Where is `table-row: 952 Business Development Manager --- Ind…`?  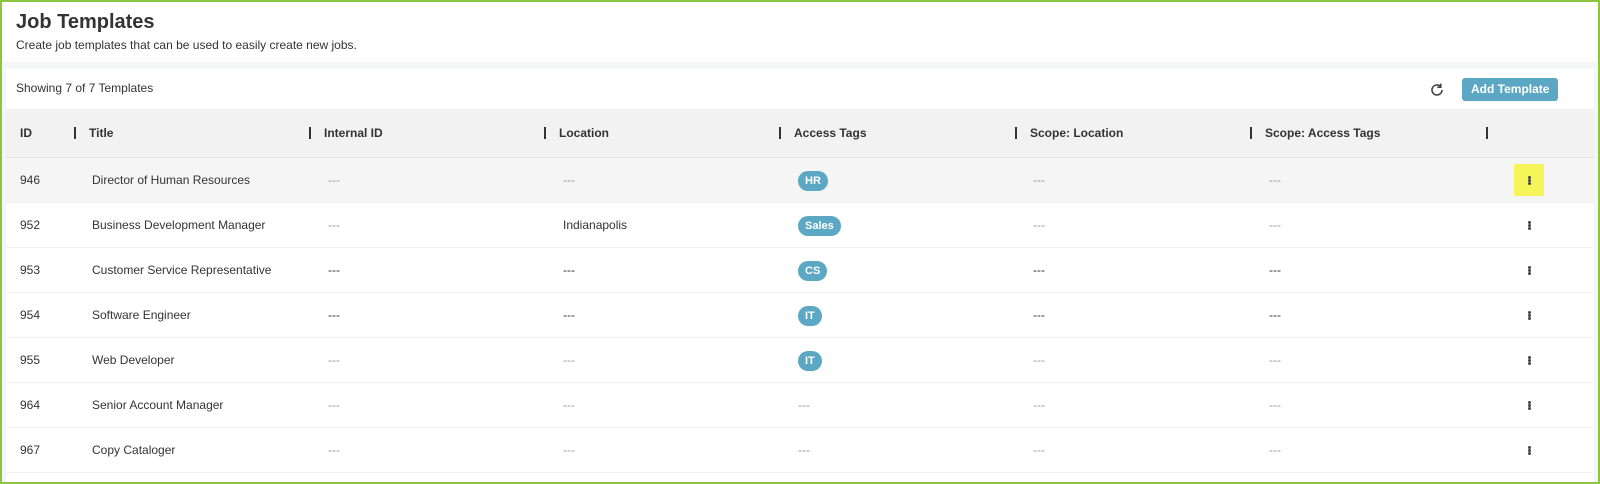
table-row: 952 Business Development Manager --- Ind… is located at coordinates (800, 225).